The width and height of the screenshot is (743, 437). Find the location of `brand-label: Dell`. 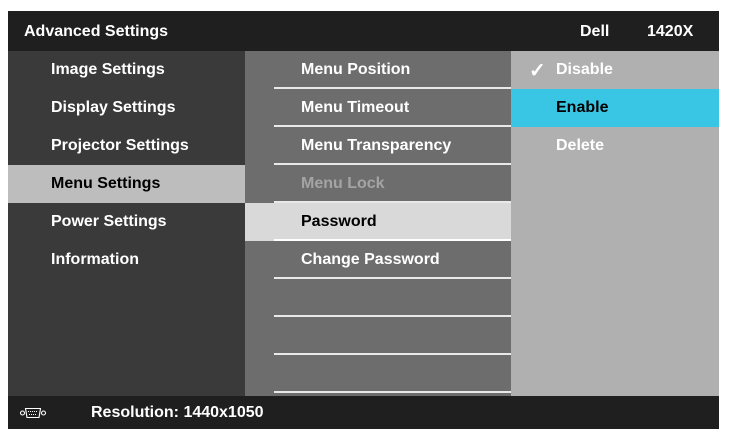

brand-label: Dell is located at coordinates (595, 31).